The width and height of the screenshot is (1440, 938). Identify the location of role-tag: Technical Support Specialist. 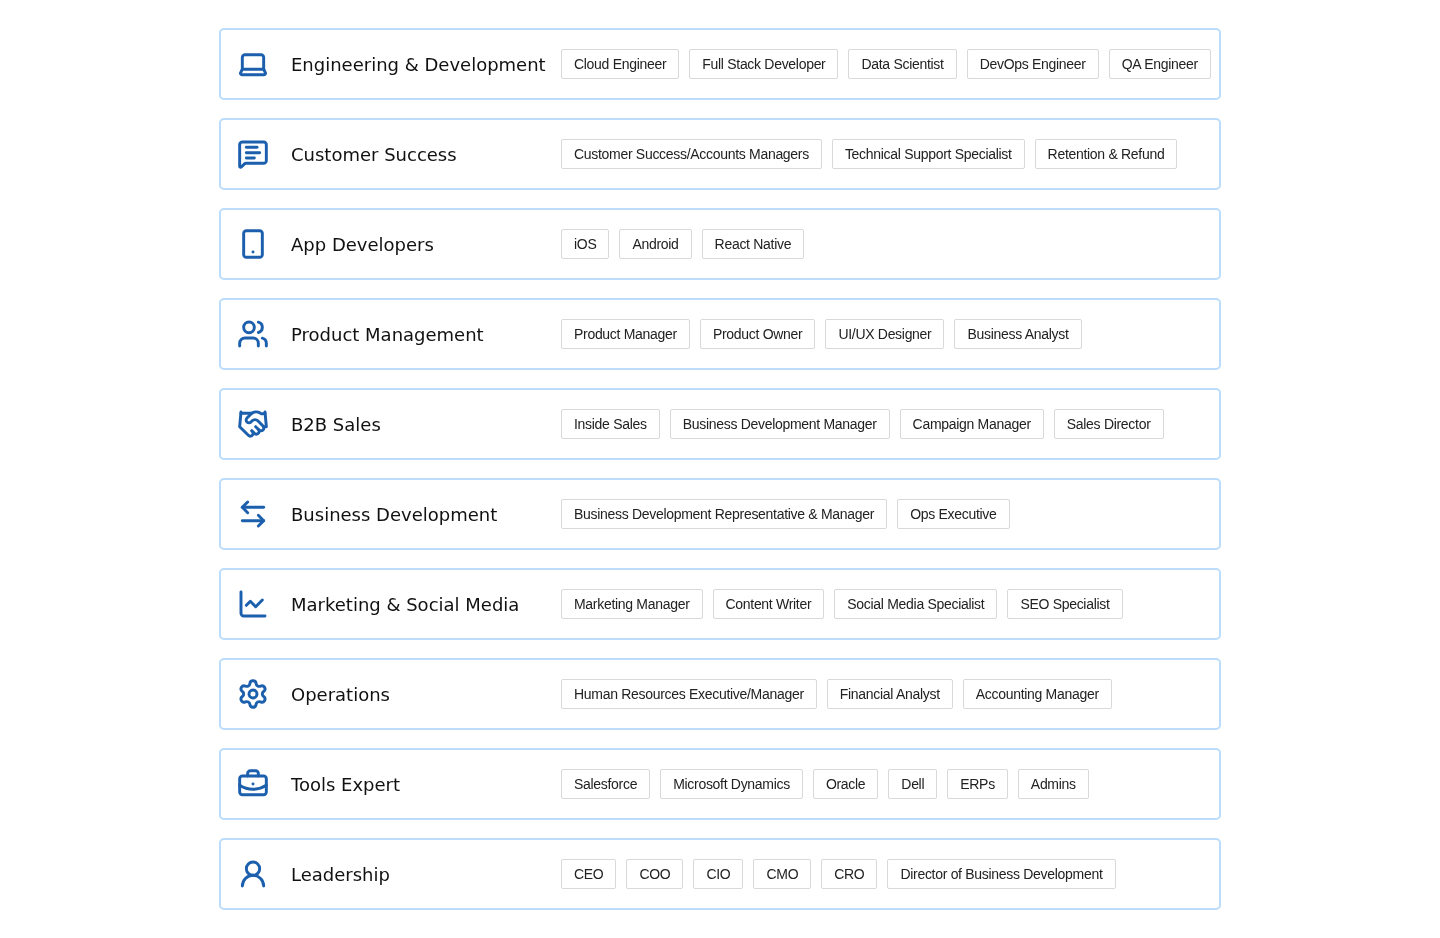
(928, 154).